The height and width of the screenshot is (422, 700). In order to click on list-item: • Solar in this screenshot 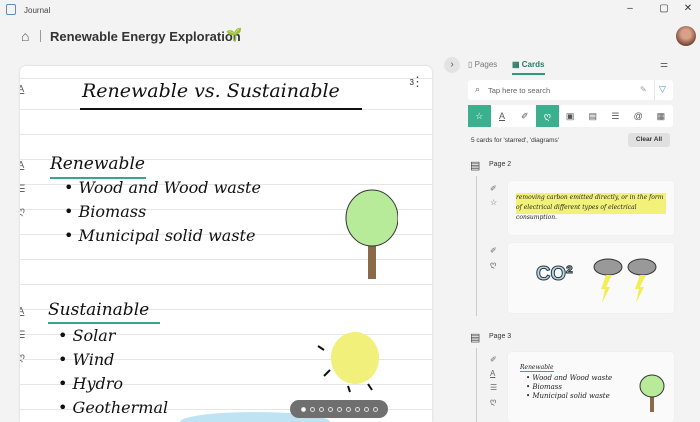, I will do `click(87, 335)`.